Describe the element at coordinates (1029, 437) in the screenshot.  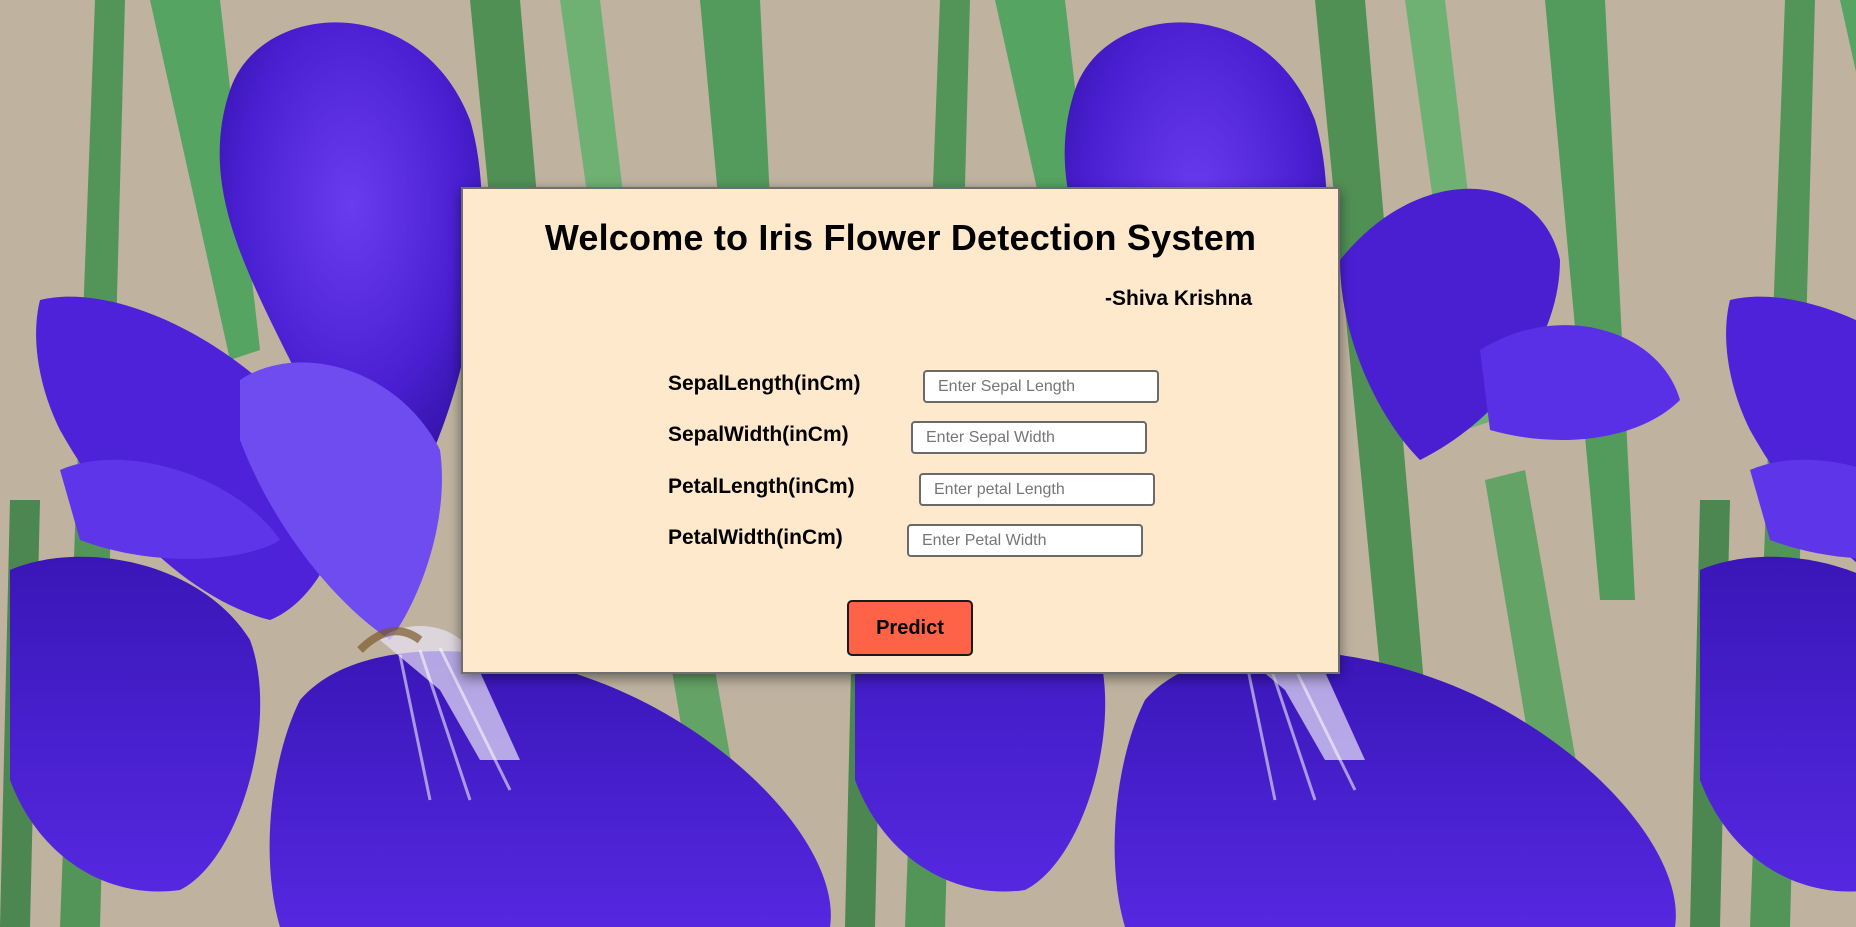
I see `sepal-width-input` at that location.